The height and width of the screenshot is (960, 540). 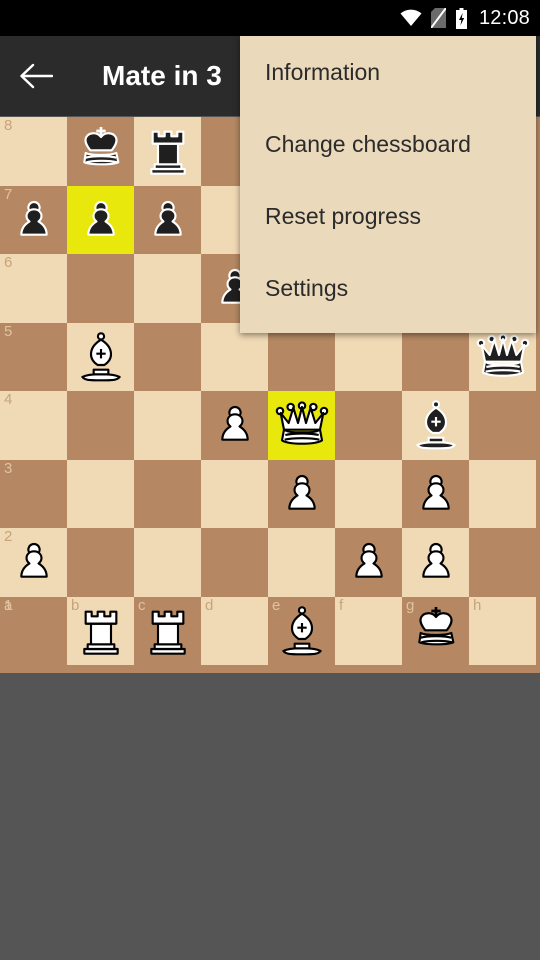 What do you see at coordinates (438, 18) in the screenshot?
I see `no-sim-card-icon` at bounding box center [438, 18].